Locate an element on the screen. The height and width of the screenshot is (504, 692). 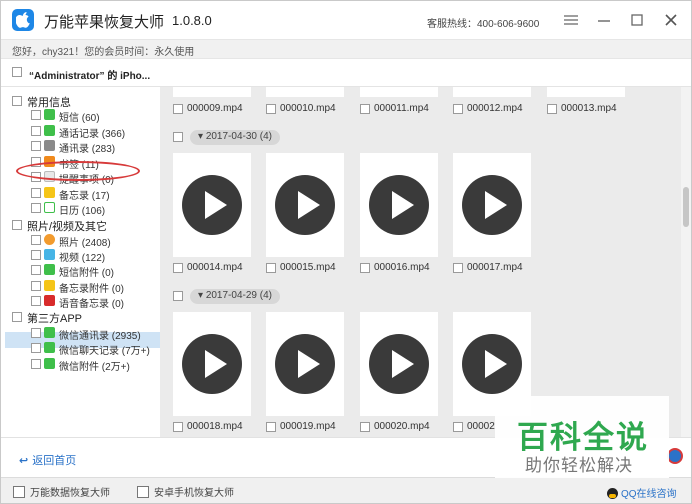
close-icon is located at coordinates (671, 20).